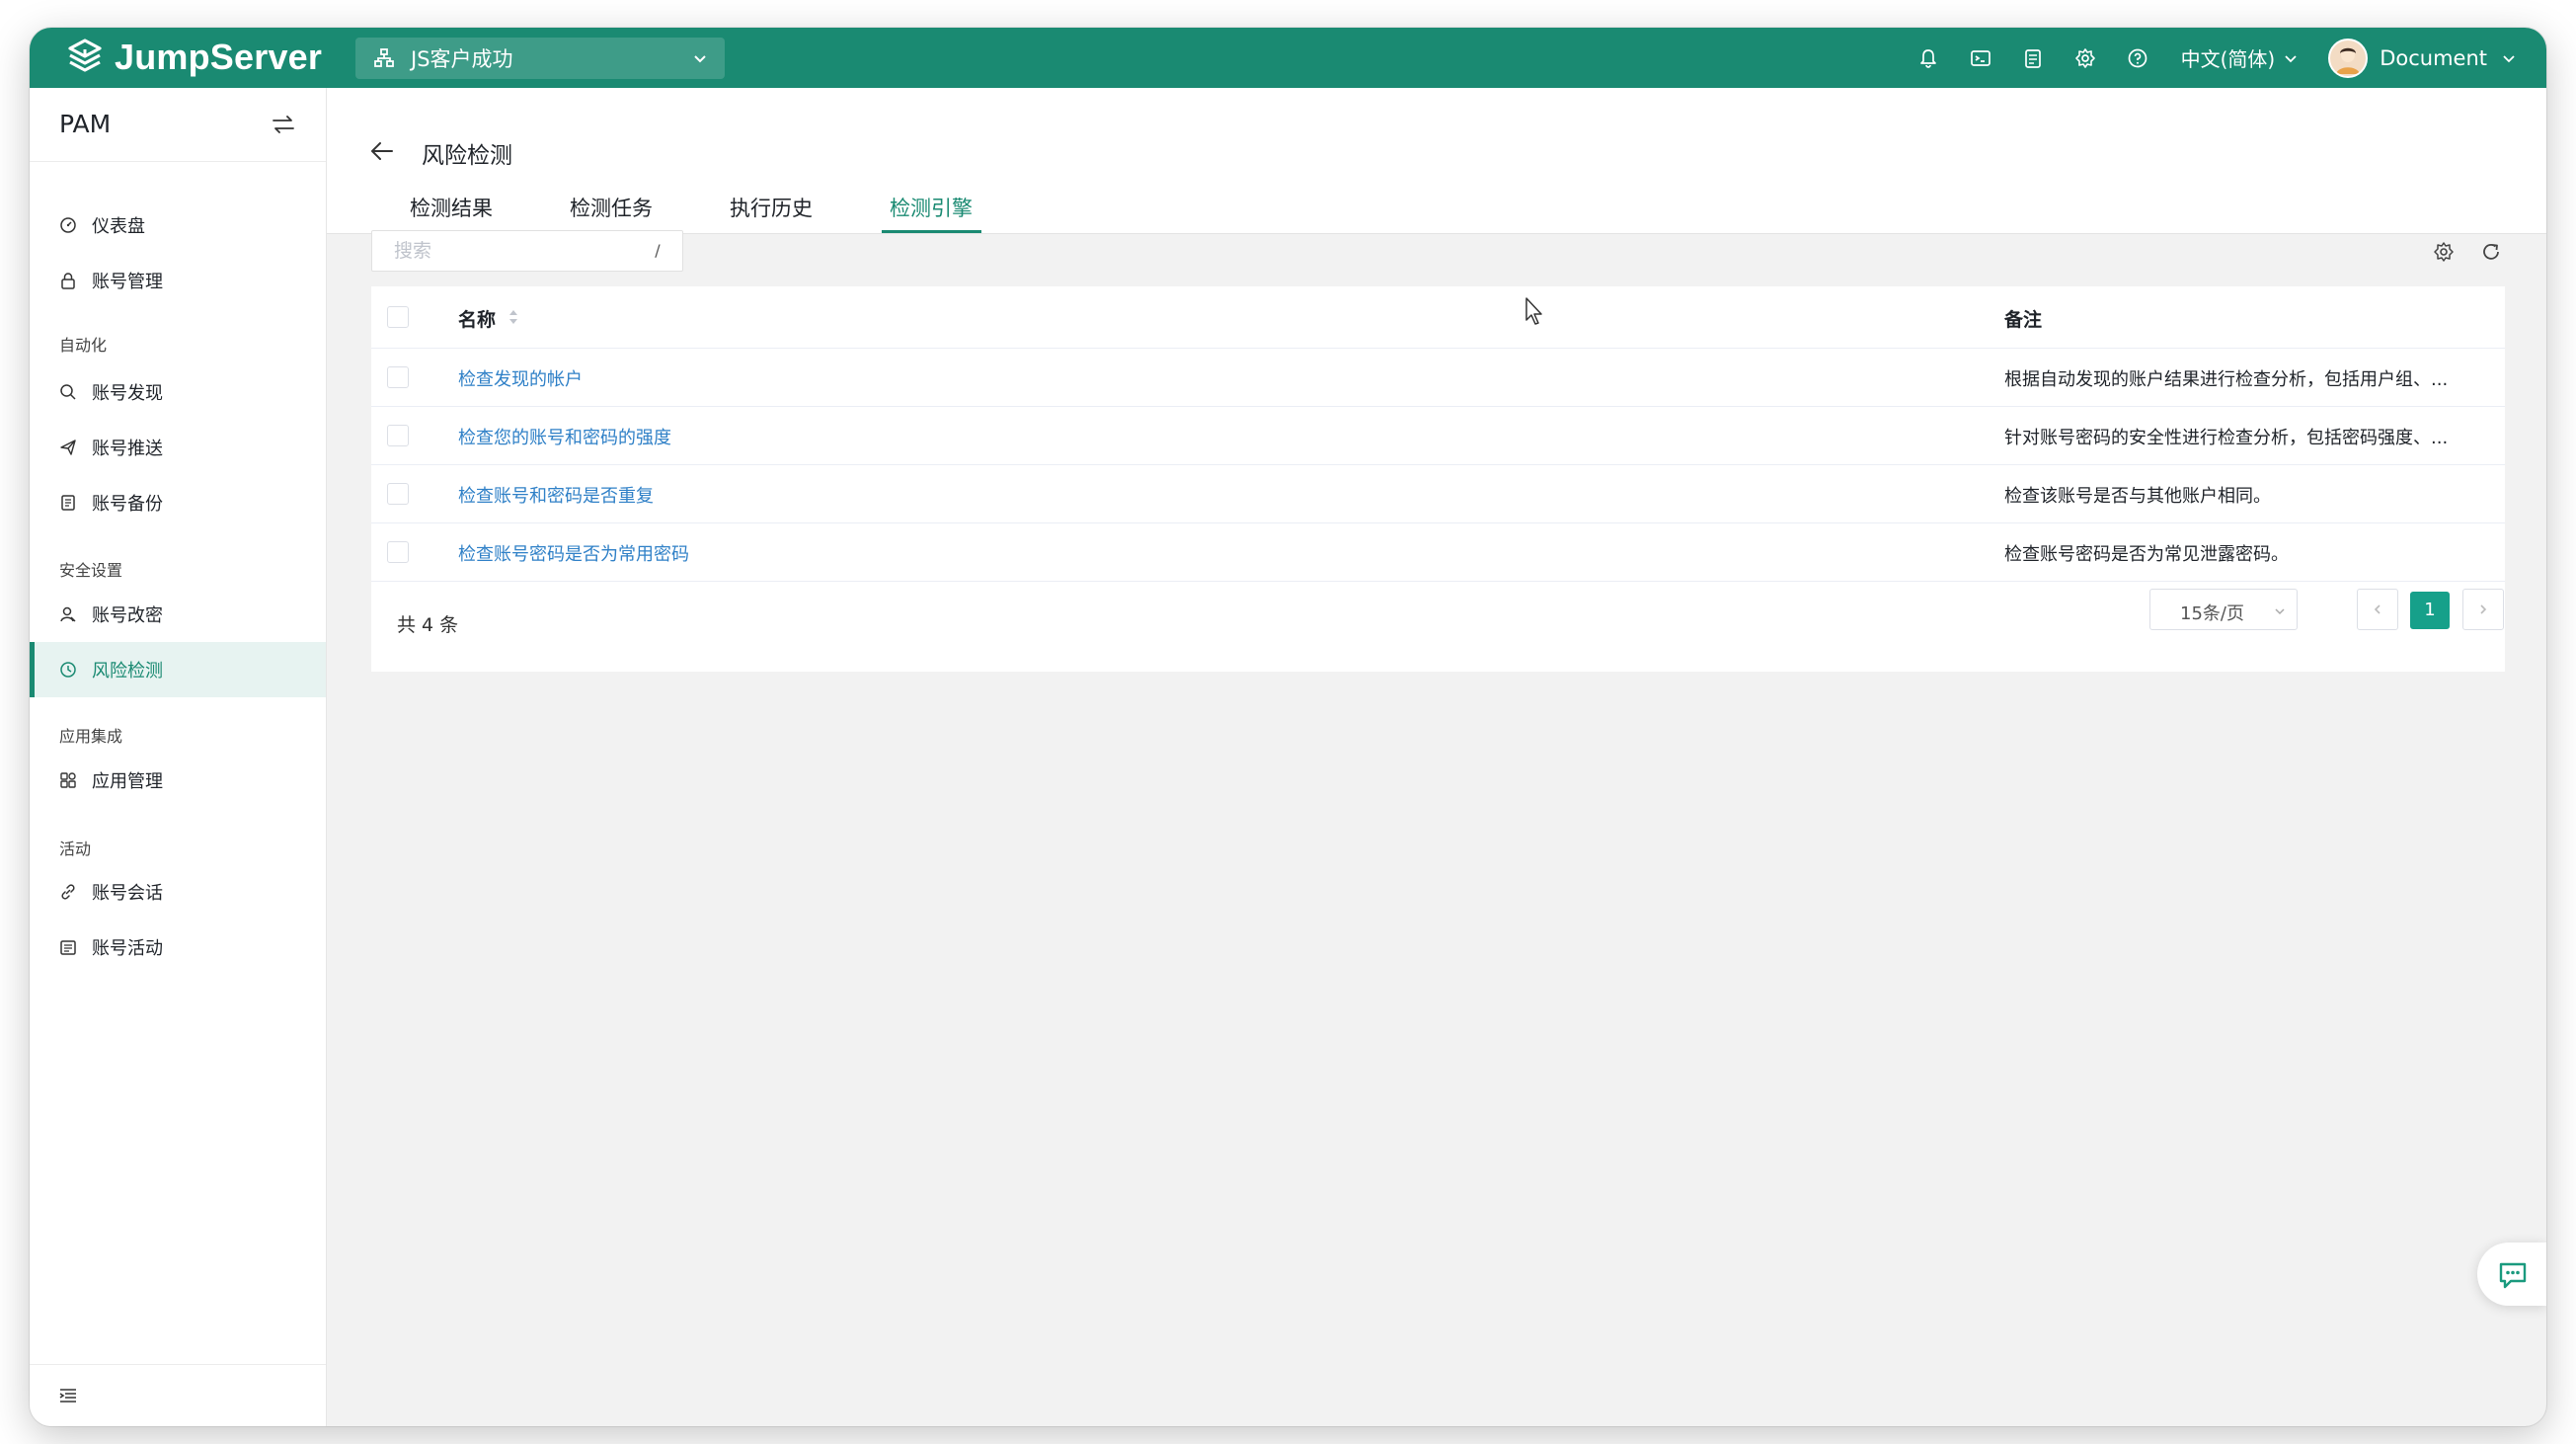 The width and height of the screenshot is (2576, 1444). I want to click on search-input, so click(527, 251).